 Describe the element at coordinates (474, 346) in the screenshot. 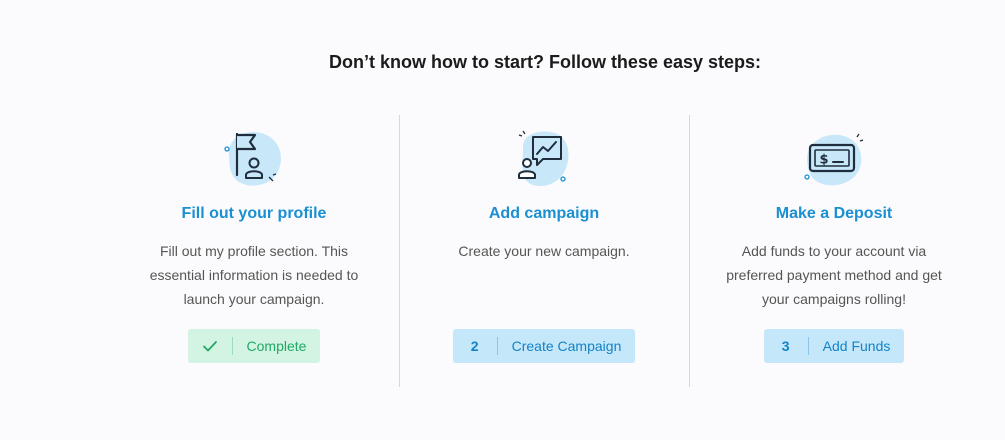

I see `step-number: 2` at that location.